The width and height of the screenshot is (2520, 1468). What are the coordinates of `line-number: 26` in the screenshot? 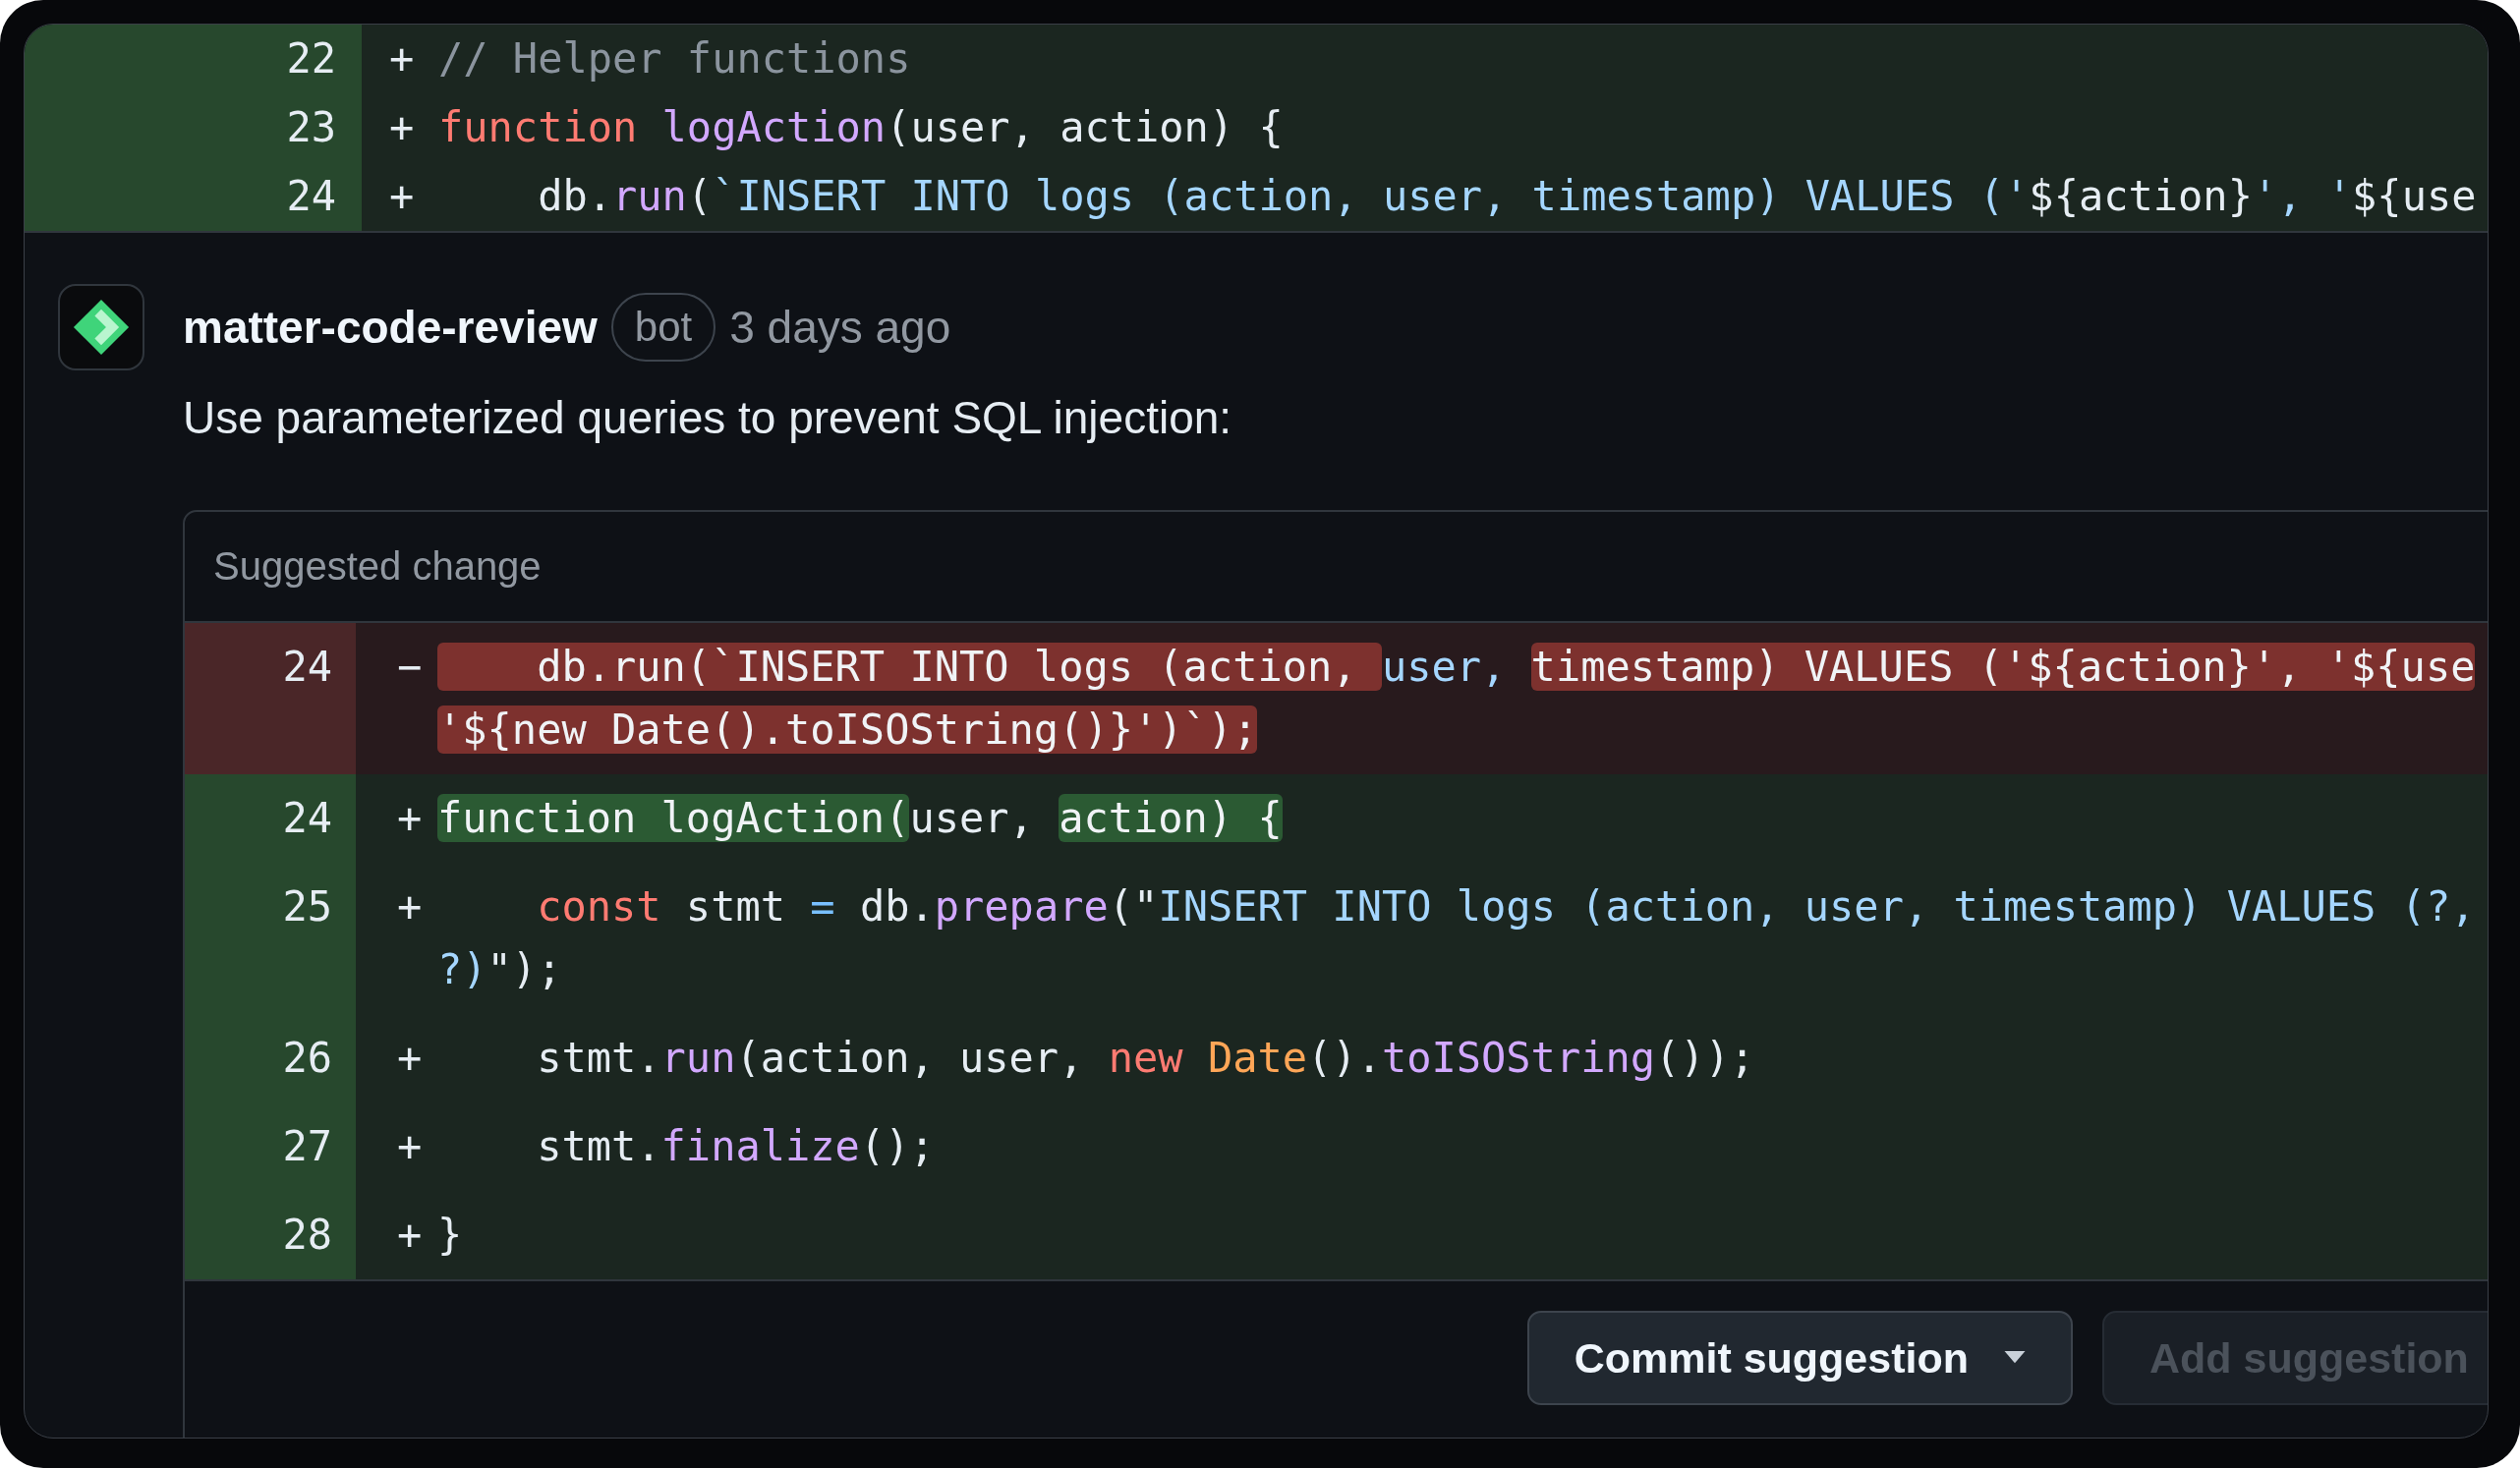 It's located at (307, 1058).